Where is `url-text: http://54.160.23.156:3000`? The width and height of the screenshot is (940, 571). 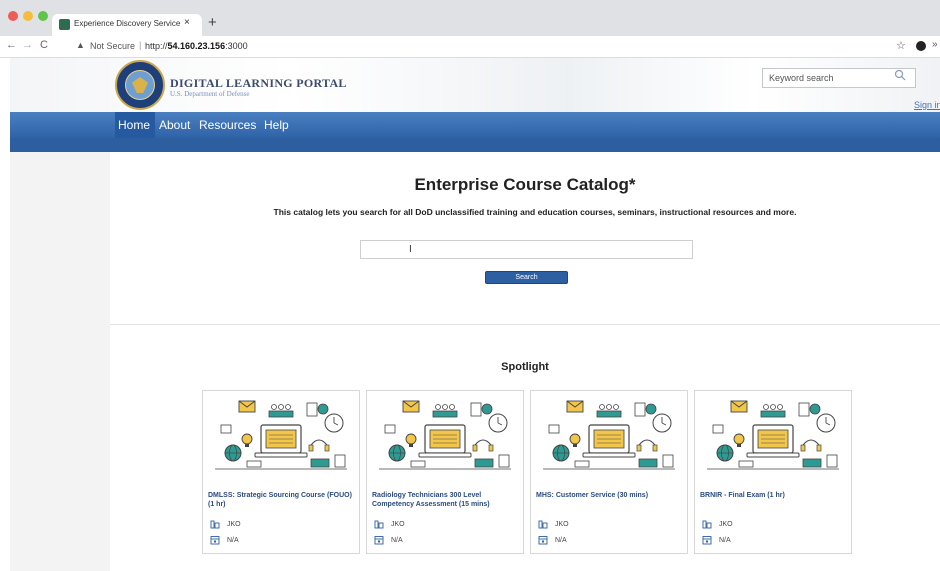
url-text: http://54.160.23.156:3000 is located at coordinates (196, 46).